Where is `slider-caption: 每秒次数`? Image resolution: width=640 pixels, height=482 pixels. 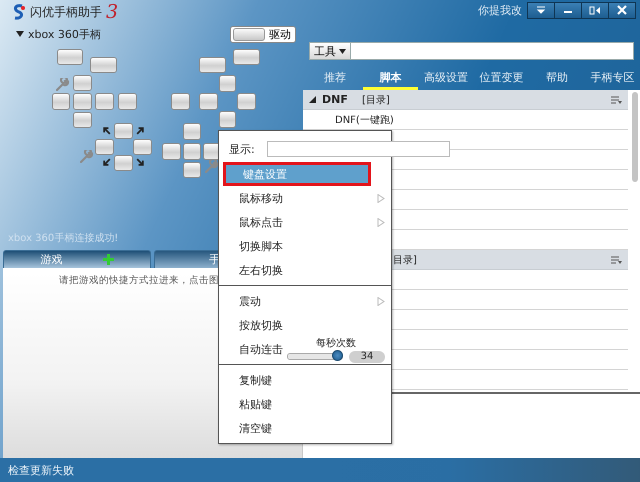 slider-caption: 每秒次数 is located at coordinates (336, 343).